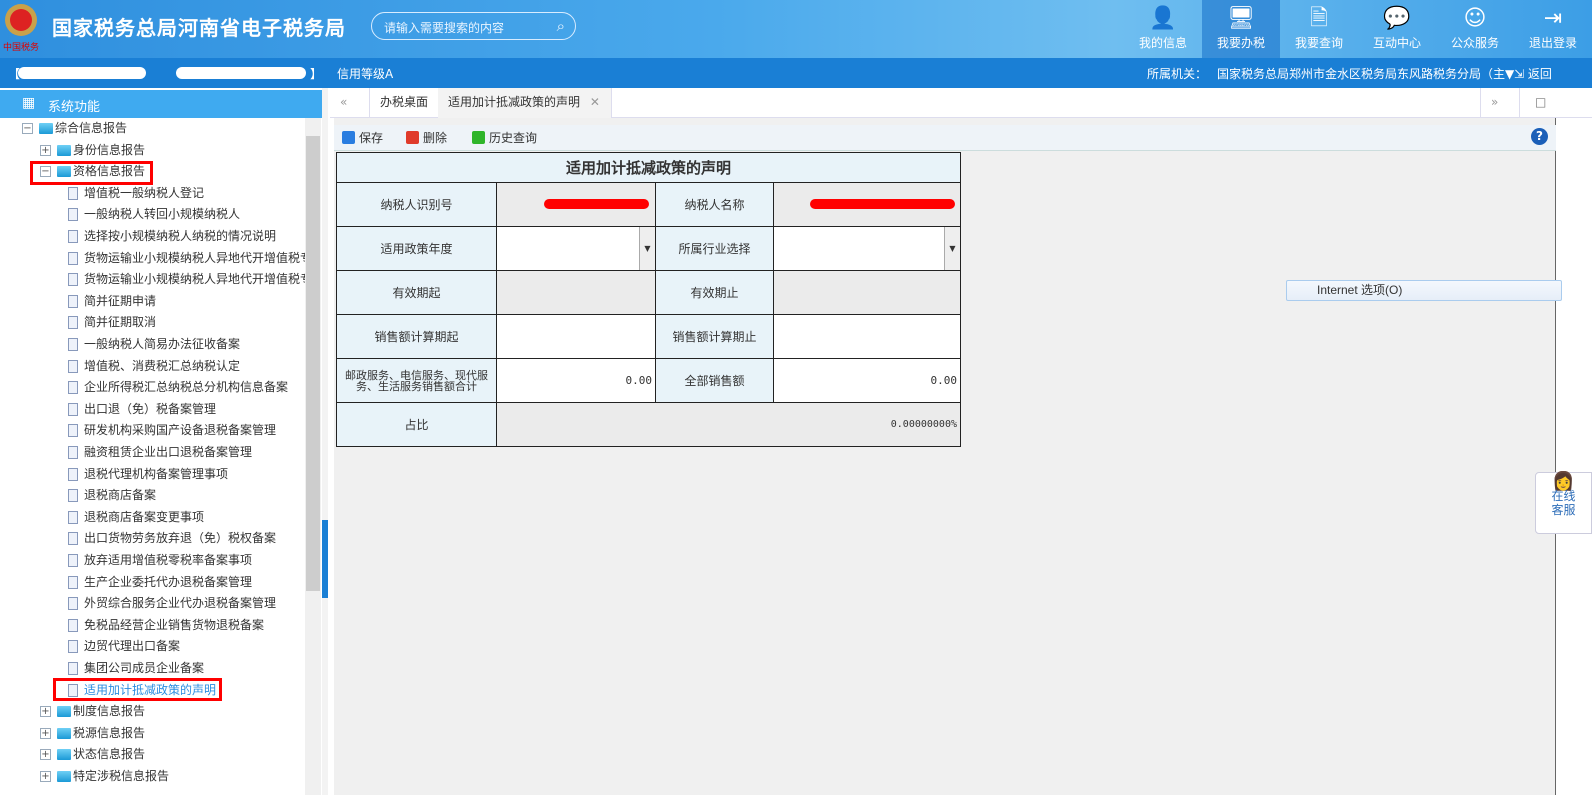  Describe the element at coordinates (525, 103) in the screenshot. I see `tab-declaration: 适用加计抵减政策的声明 ✕` at that location.